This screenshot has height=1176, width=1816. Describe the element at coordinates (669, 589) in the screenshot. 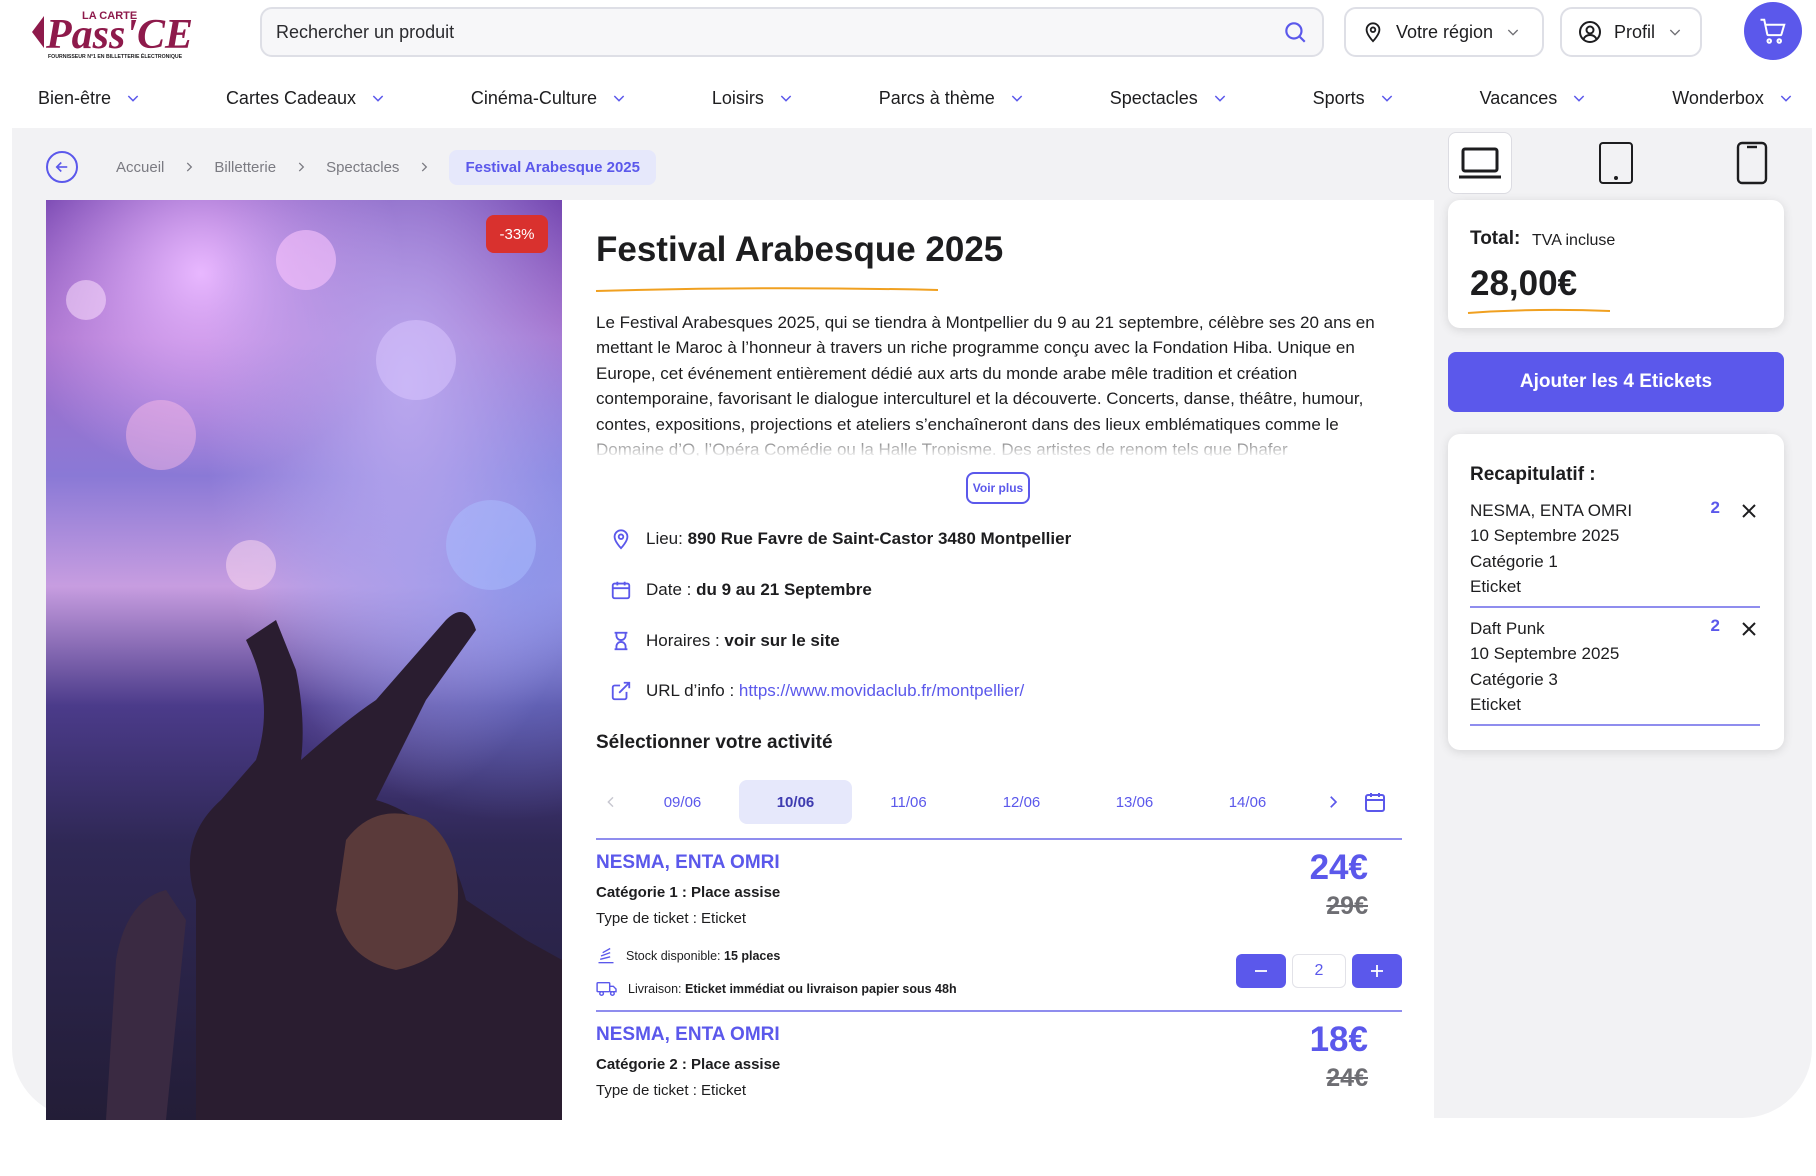

I see `date-label: Date :` at that location.